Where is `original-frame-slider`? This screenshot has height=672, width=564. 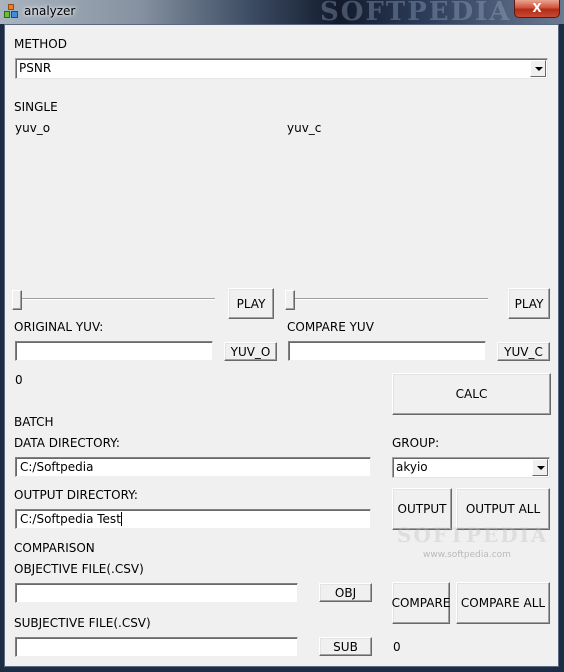
original-frame-slider is located at coordinates (113, 300).